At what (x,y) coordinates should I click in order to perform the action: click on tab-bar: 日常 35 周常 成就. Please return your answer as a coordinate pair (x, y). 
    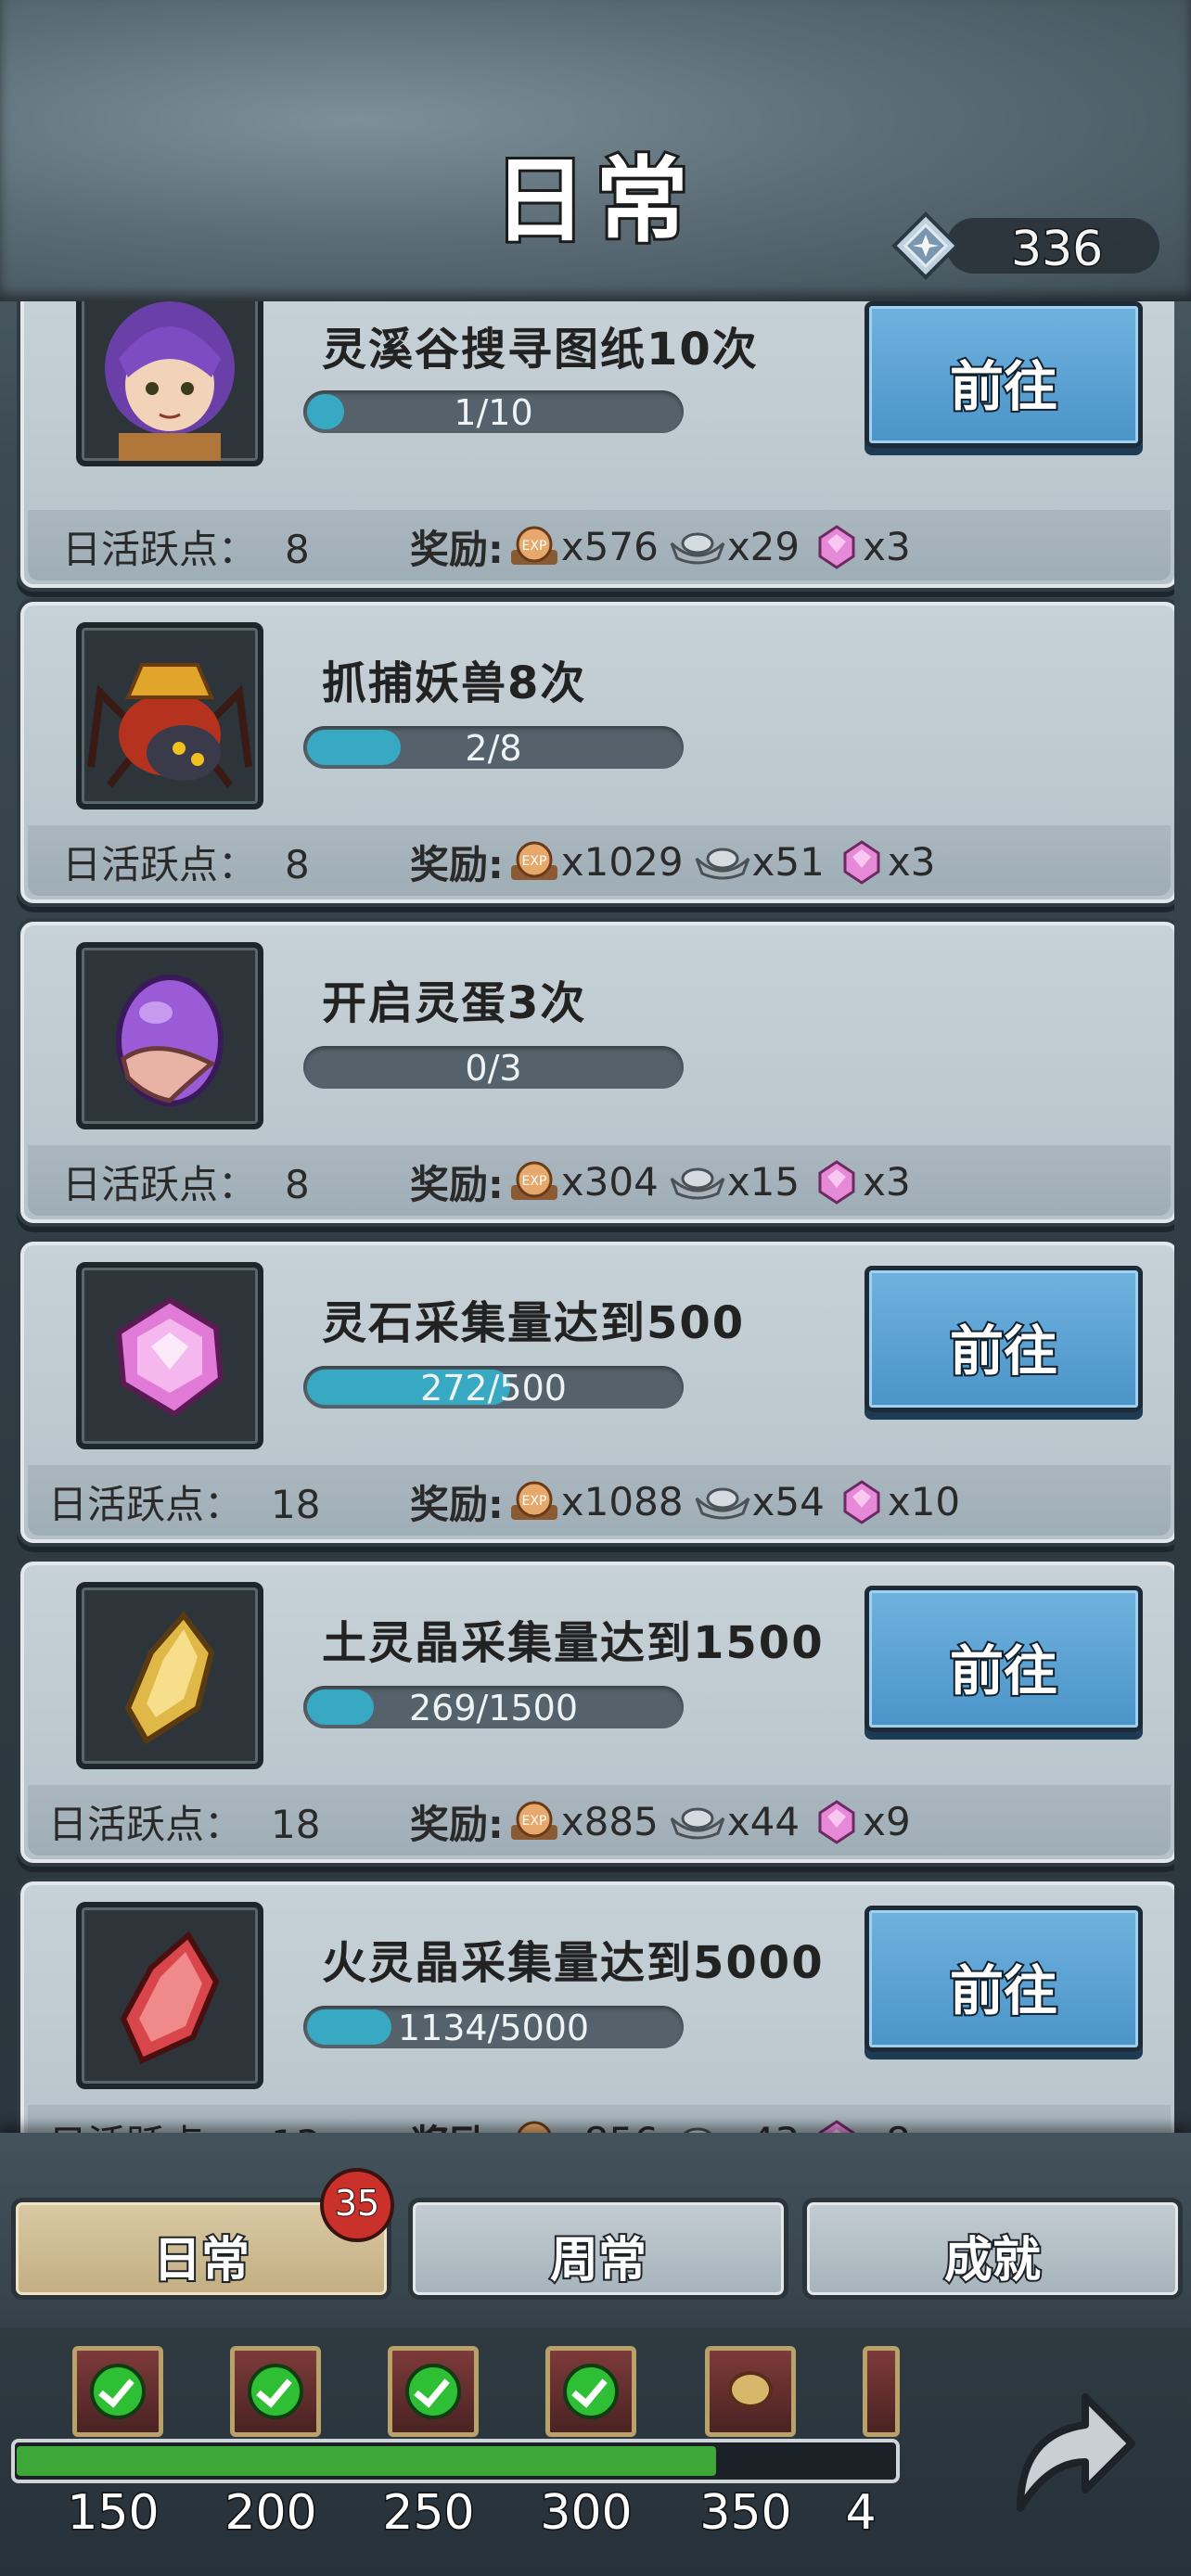
    Looking at the image, I should click on (595, 2230).